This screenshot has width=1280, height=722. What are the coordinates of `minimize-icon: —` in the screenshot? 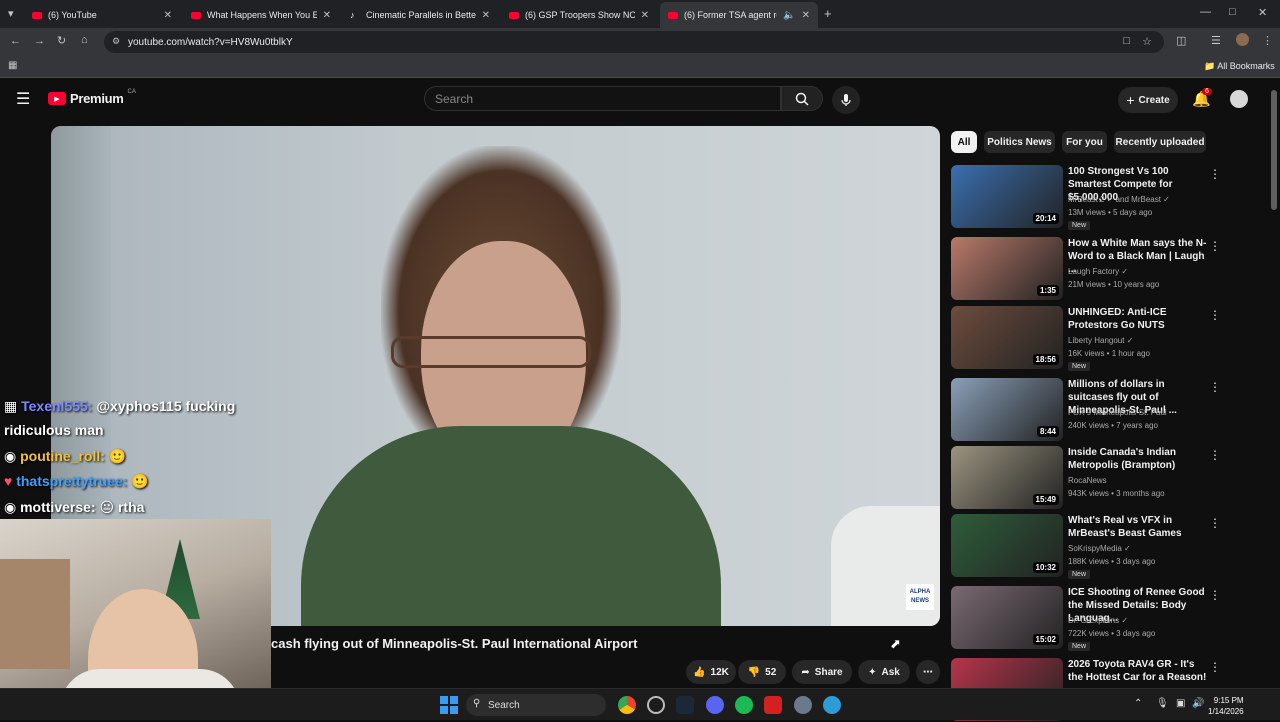 It's located at (1205, 12).